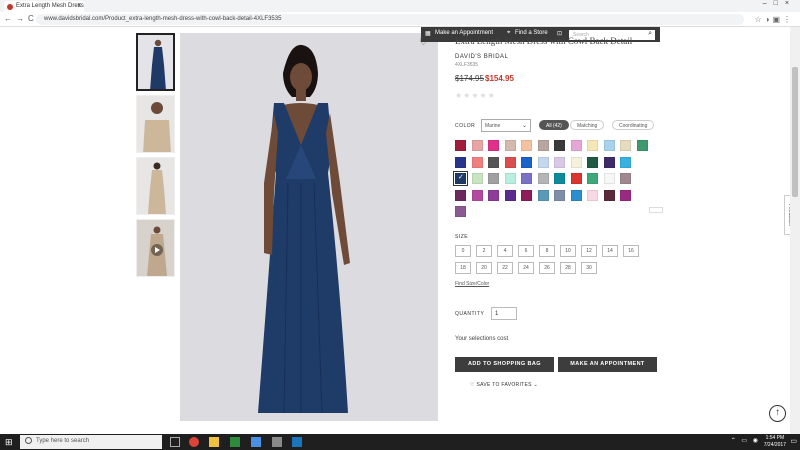 The height and width of the screenshot is (450, 800). I want to click on filter-all: All (42), so click(554, 125).